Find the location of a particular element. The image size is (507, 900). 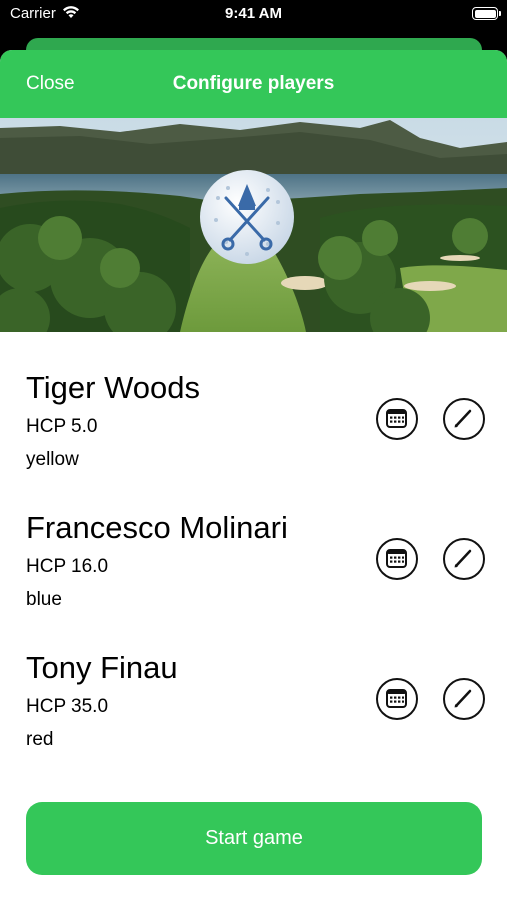

player-row: Francesco Molinari HCP 16.0 blue is located at coordinates (253, 570).